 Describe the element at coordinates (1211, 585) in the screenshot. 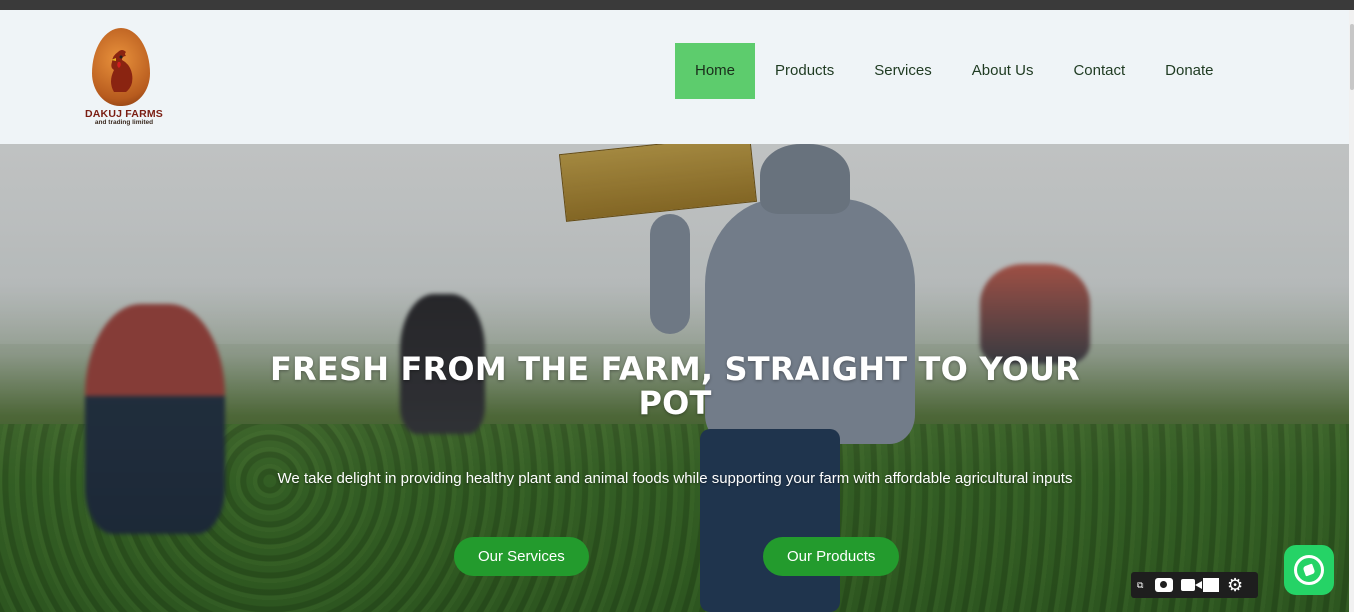

I see `window-icon` at that location.